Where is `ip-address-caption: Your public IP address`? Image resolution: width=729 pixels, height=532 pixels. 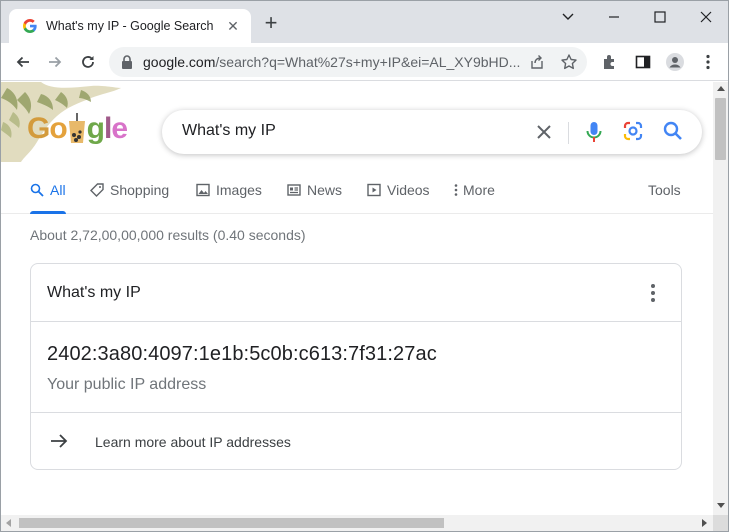 ip-address-caption: Your public IP address is located at coordinates (127, 384).